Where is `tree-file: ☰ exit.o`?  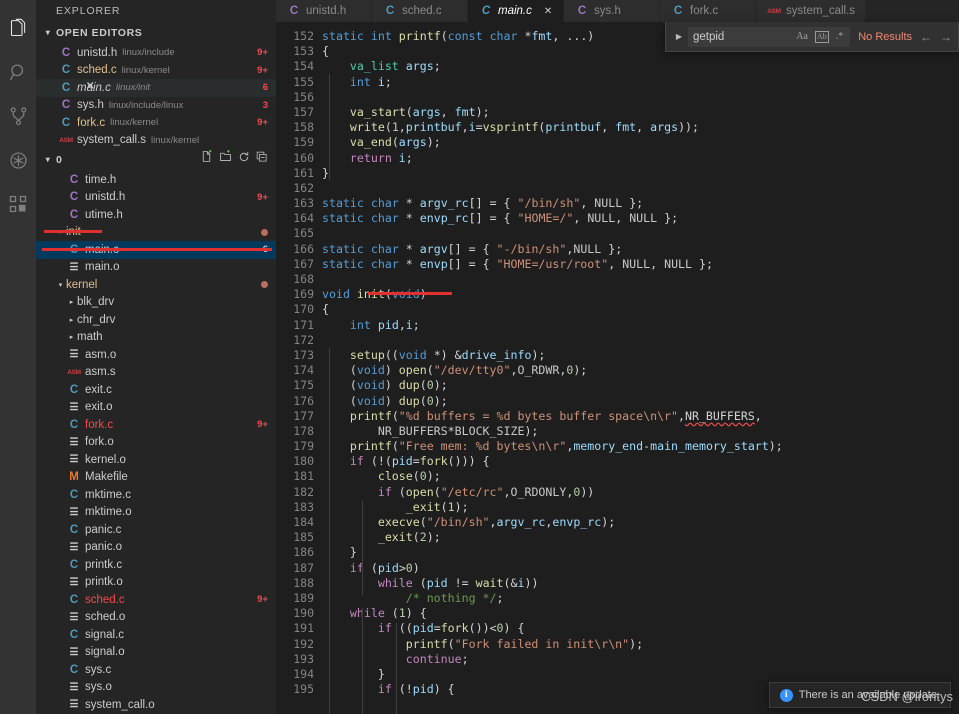
tree-file: ☰ exit.o is located at coordinates (156, 408).